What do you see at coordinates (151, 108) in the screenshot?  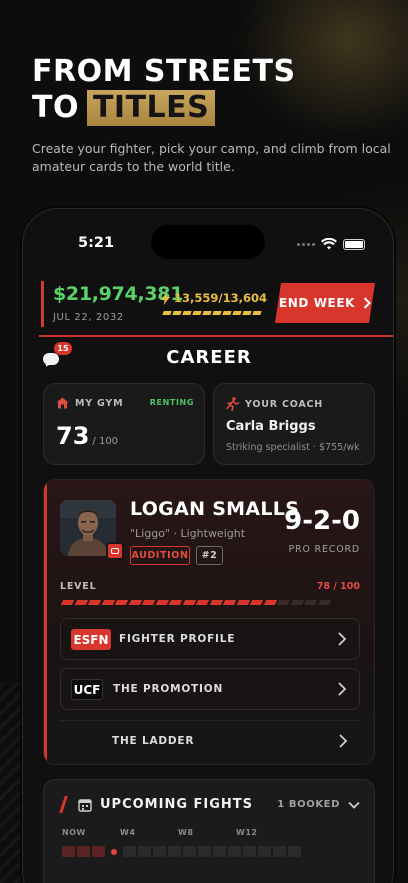 I see `hero-title-highlight: TITLES` at bounding box center [151, 108].